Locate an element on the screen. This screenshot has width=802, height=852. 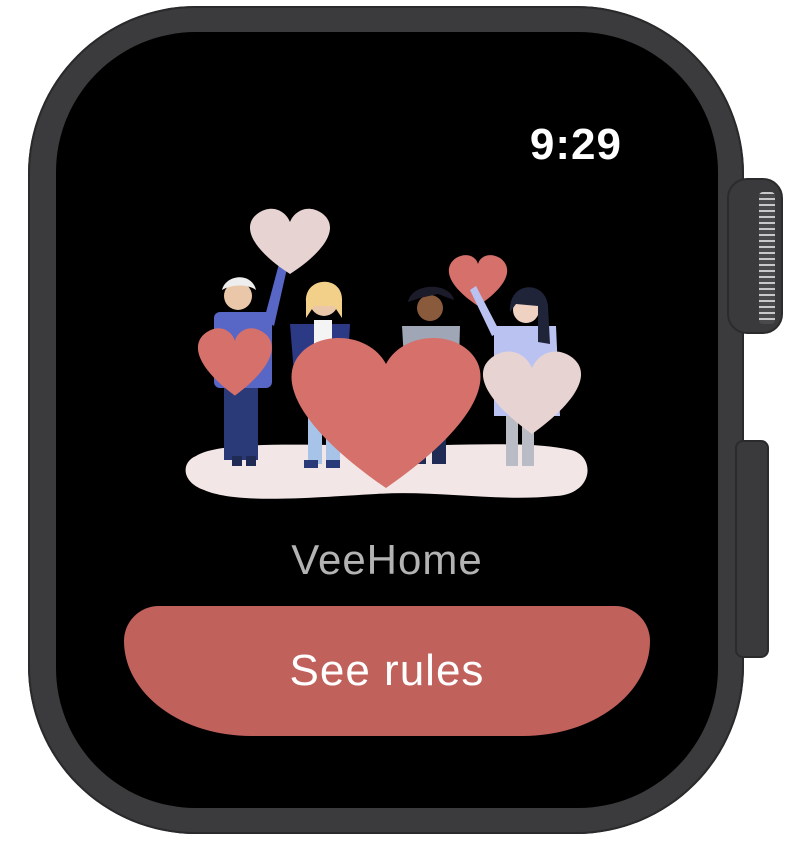
see-rules-label: See rules is located at coordinates (387, 670).